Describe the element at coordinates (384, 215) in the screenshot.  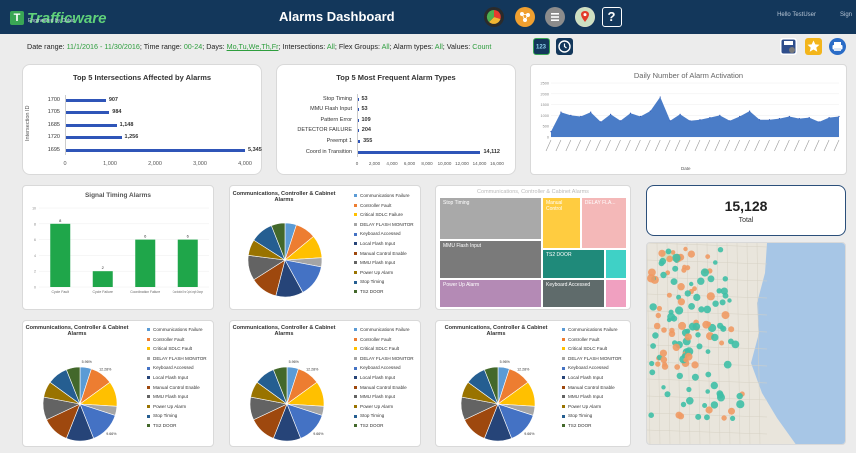
I see `legend-item: Critical SDLC Failure` at that location.